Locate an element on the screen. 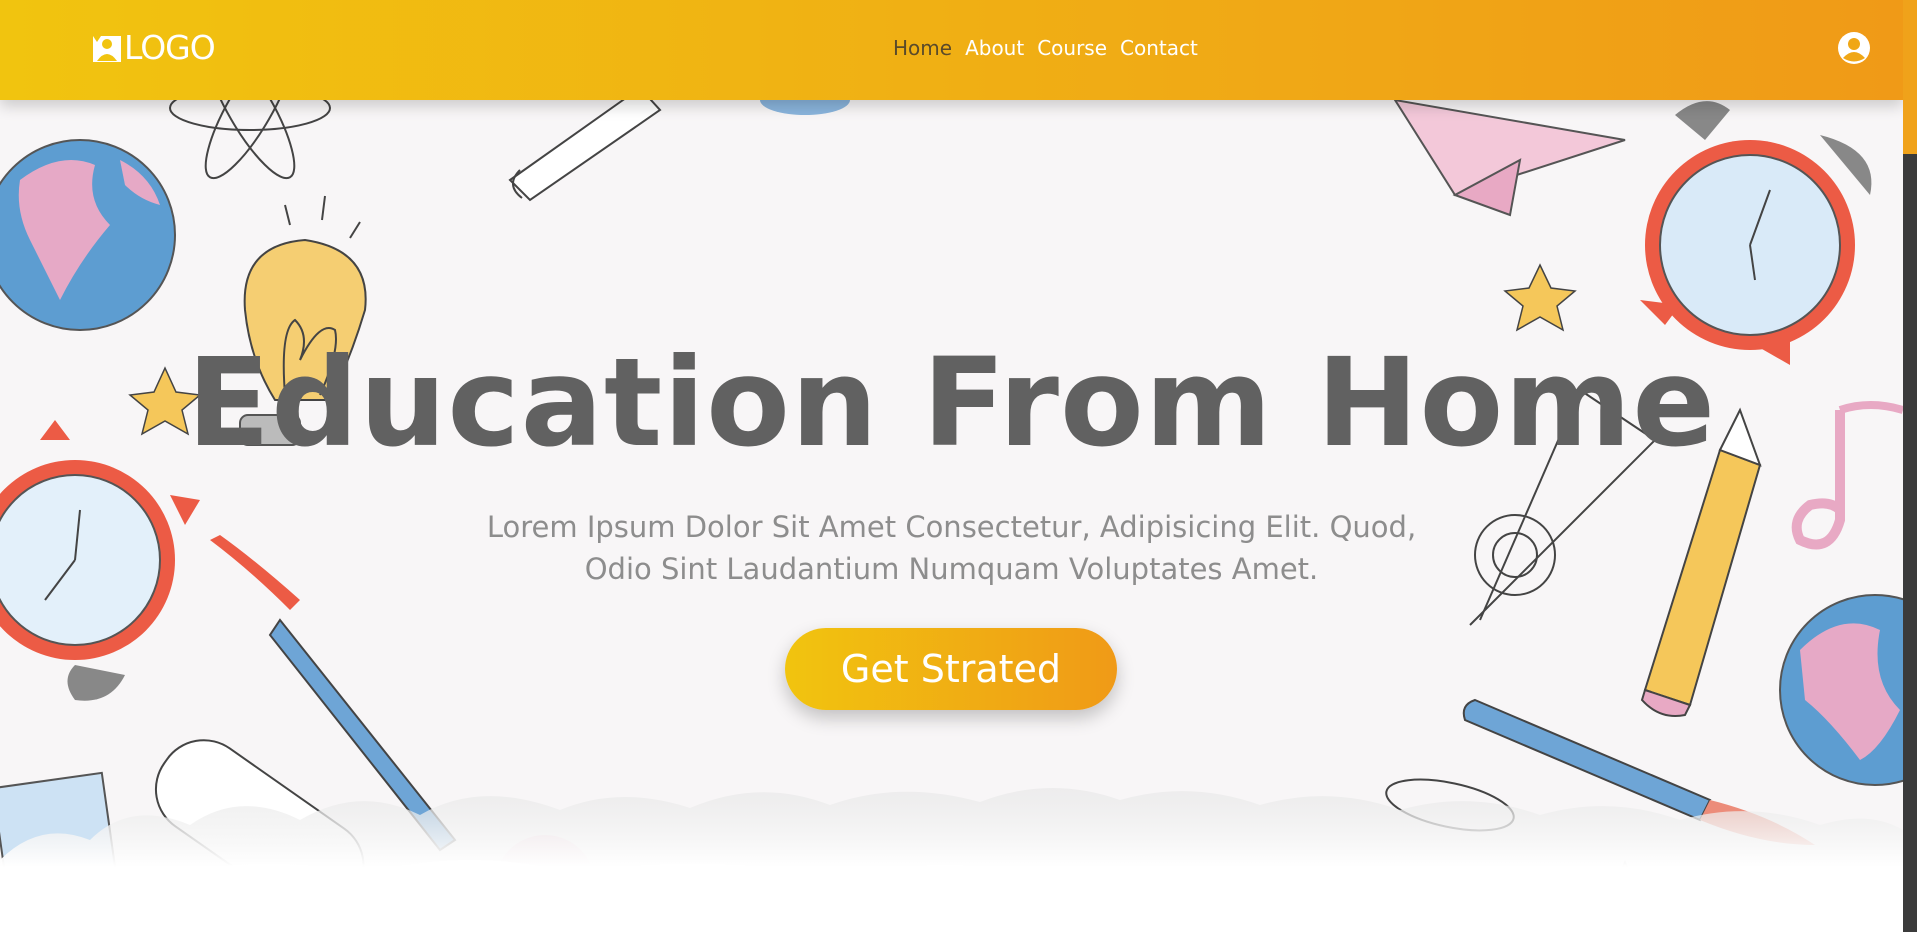  clock-right-doodle is located at coordinates (1756, 233).